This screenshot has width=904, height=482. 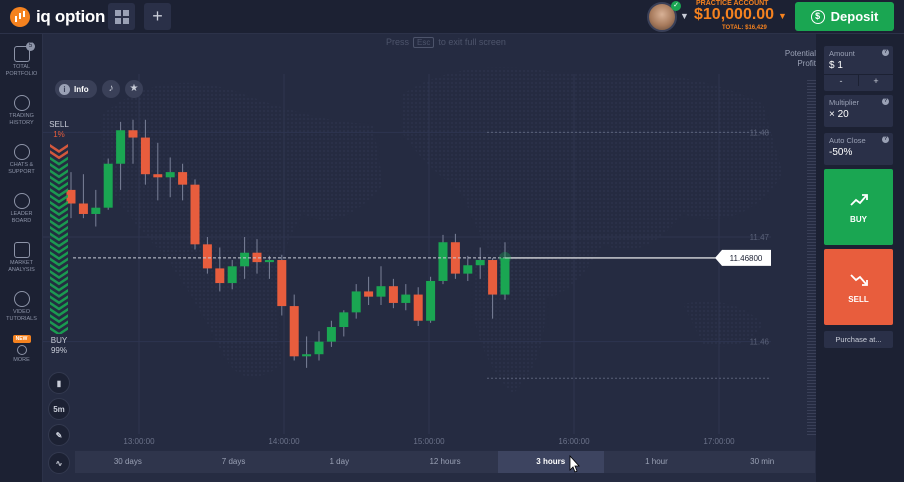 What do you see at coordinates (859, 140) in the screenshot?
I see `auto-close-label: Auto Close?` at bounding box center [859, 140].